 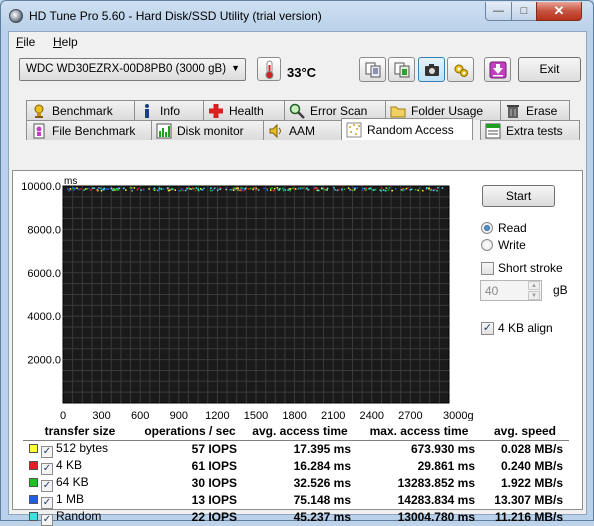 What do you see at coordinates (25, 42) in the screenshot?
I see `menu-file: File` at bounding box center [25, 42].